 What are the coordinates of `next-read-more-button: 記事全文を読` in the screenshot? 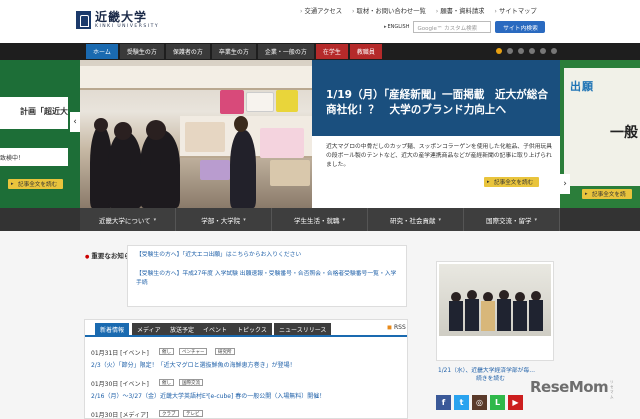 It's located at (607, 194).